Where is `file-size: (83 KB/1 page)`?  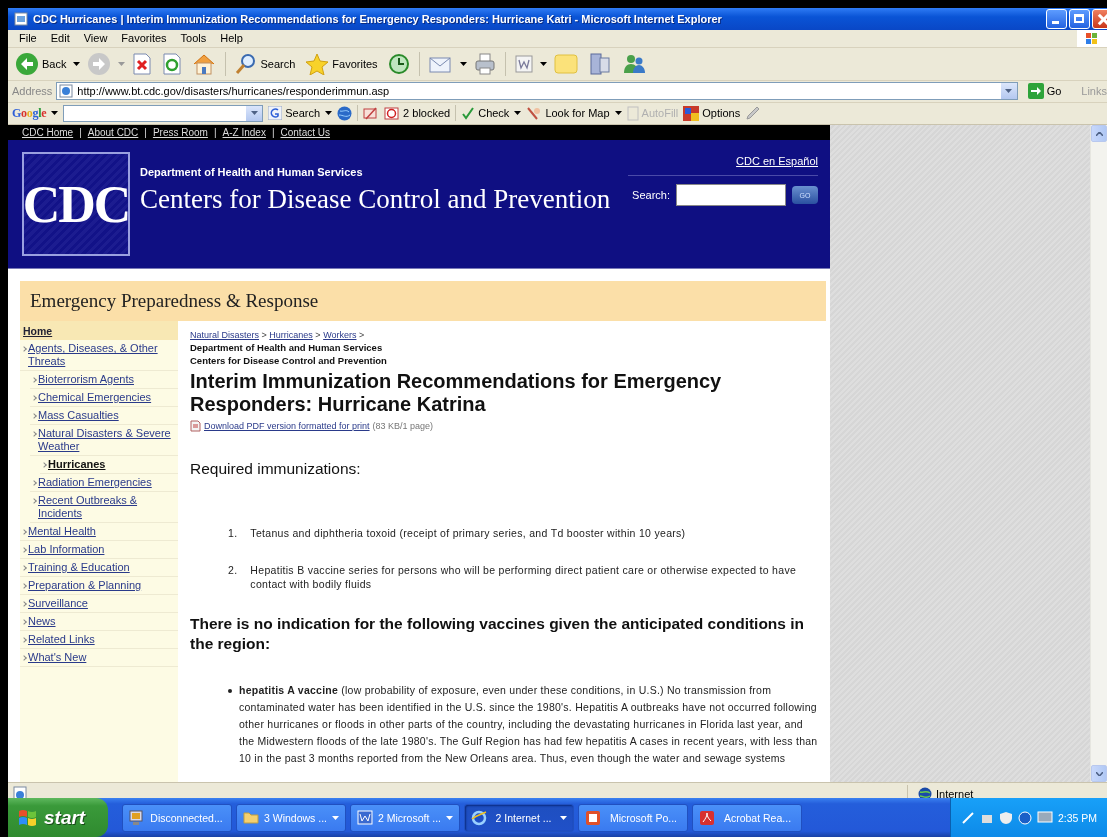
file-size: (83 KB/1 page) is located at coordinates (403, 426).